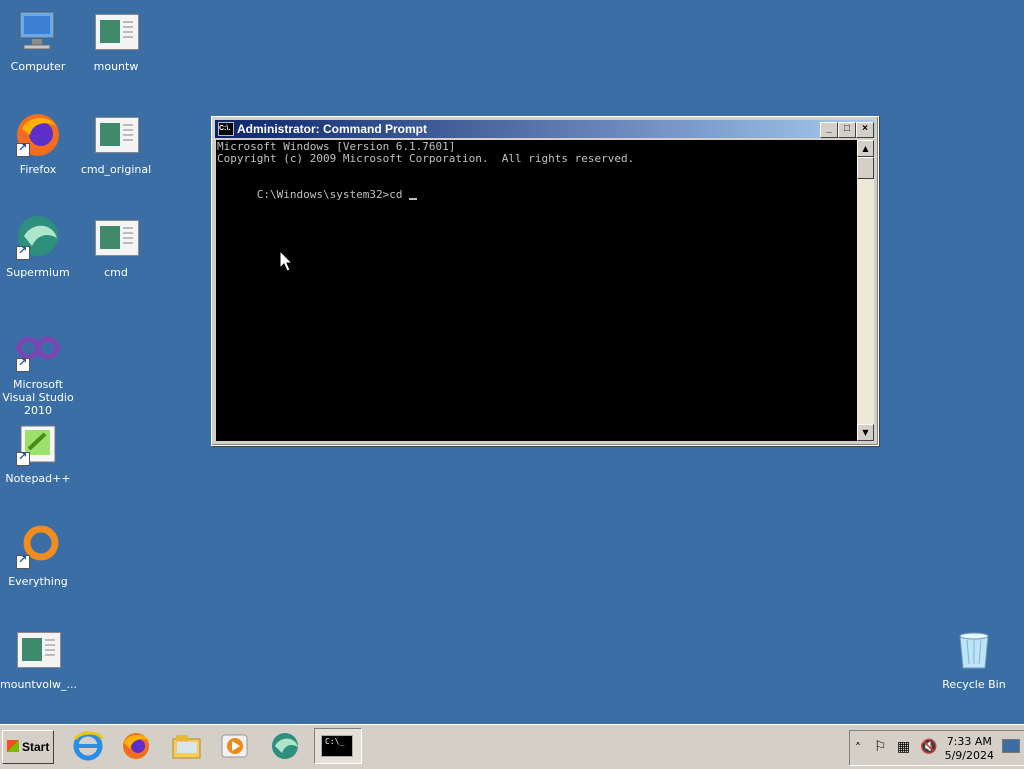 This screenshot has width=1024, height=769. What do you see at coordinates (903, 747) in the screenshot?
I see `network-icon: ▦` at bounding box center [903, 747].